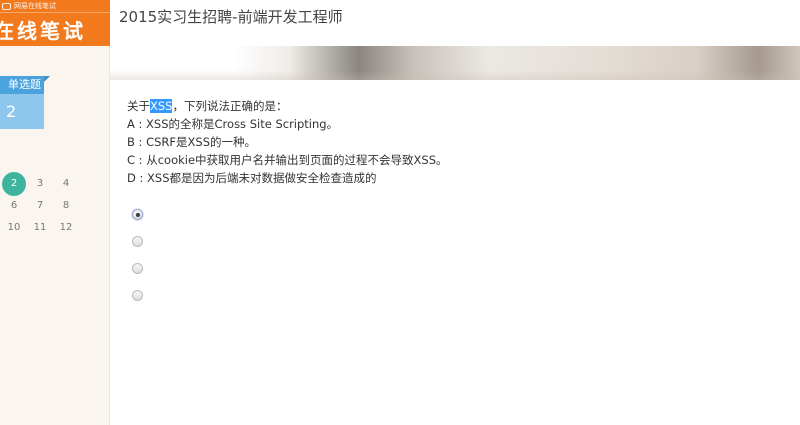 This screenshot has width=800, height=425. Describe the element at coordinates (40, 184) in the screenshot. I see `question-nav-item: 3` at that location.